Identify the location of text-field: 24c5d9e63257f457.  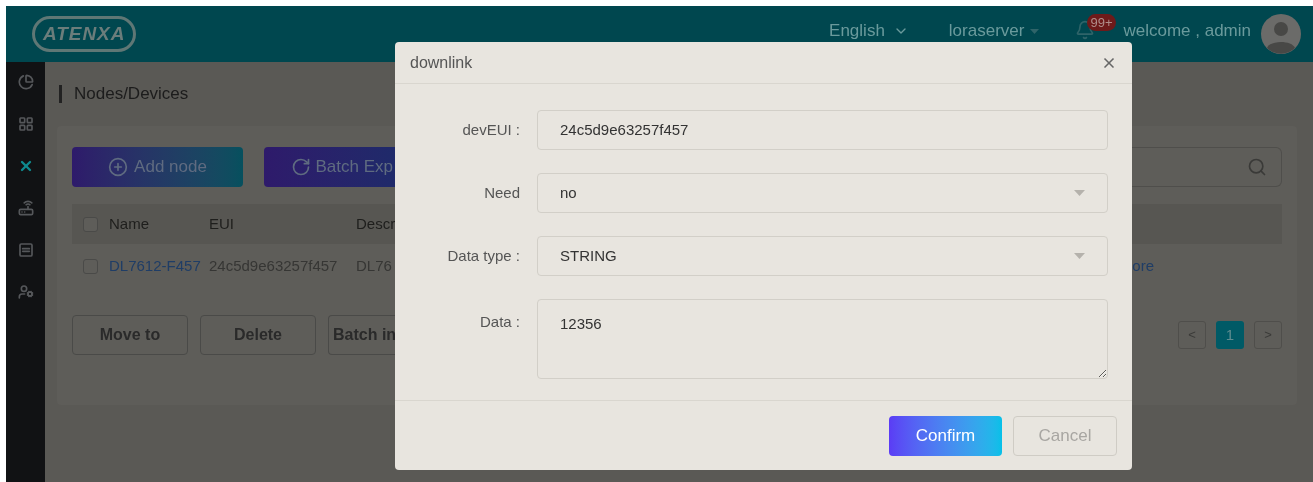
(822, 130).